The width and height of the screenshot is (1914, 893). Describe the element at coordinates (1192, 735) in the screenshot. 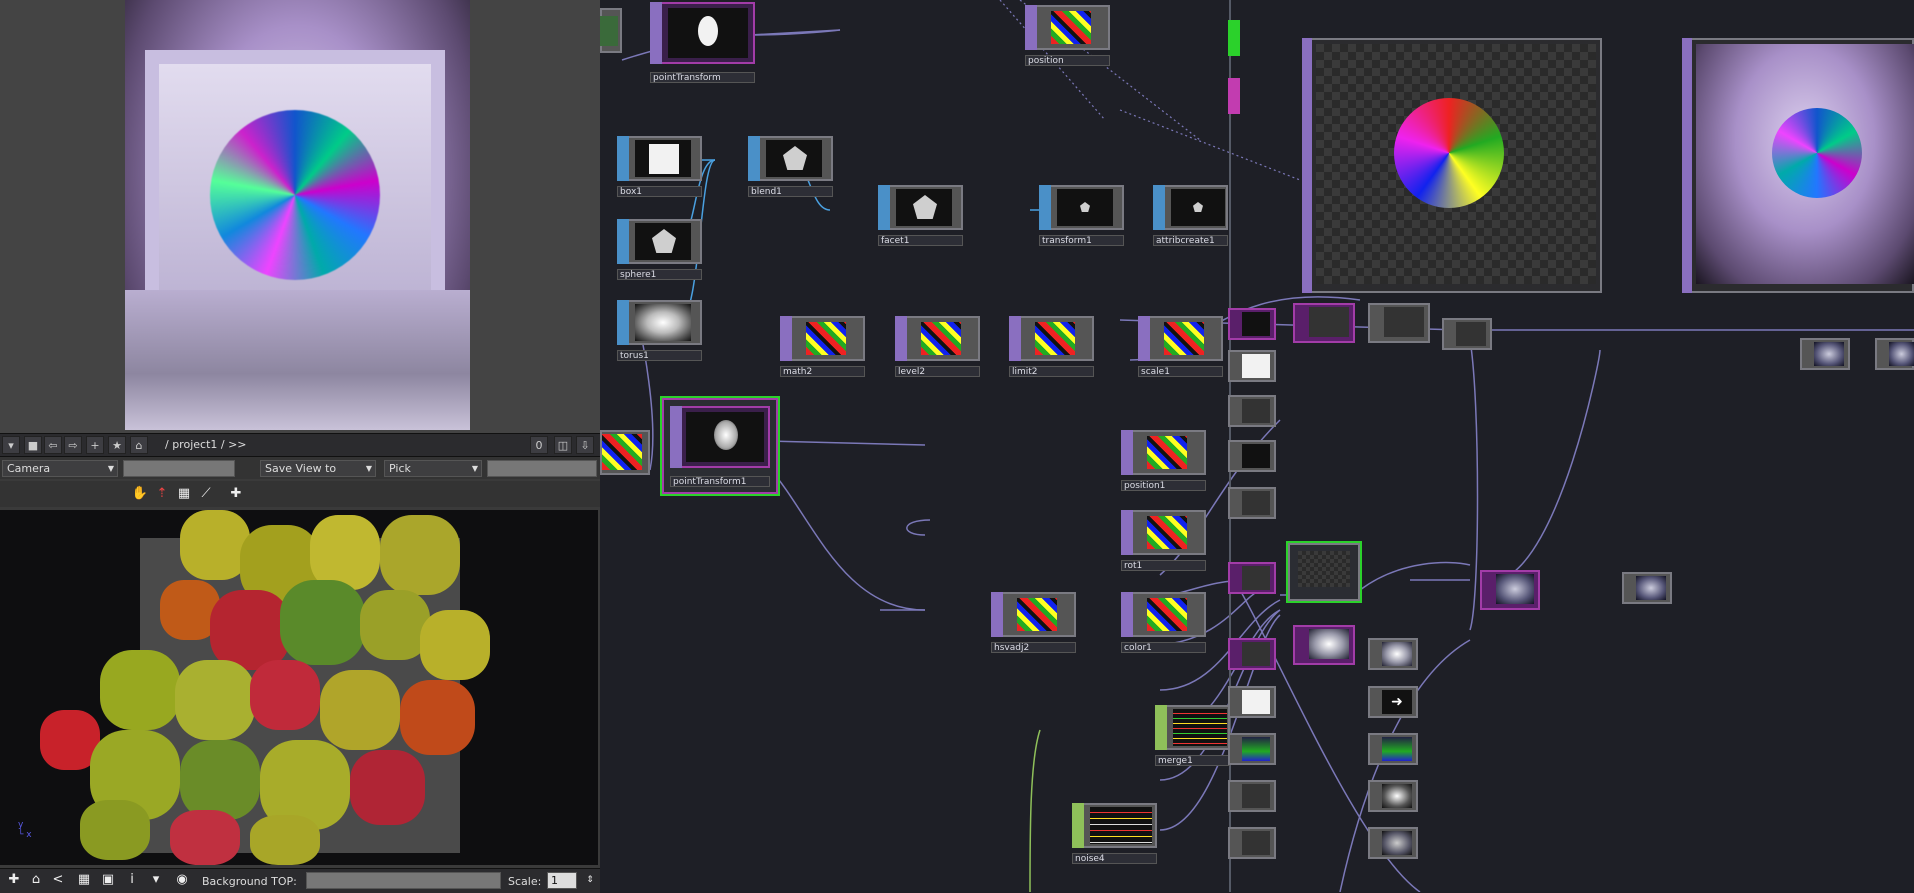

I see `node-merge1: merge1` at that location.